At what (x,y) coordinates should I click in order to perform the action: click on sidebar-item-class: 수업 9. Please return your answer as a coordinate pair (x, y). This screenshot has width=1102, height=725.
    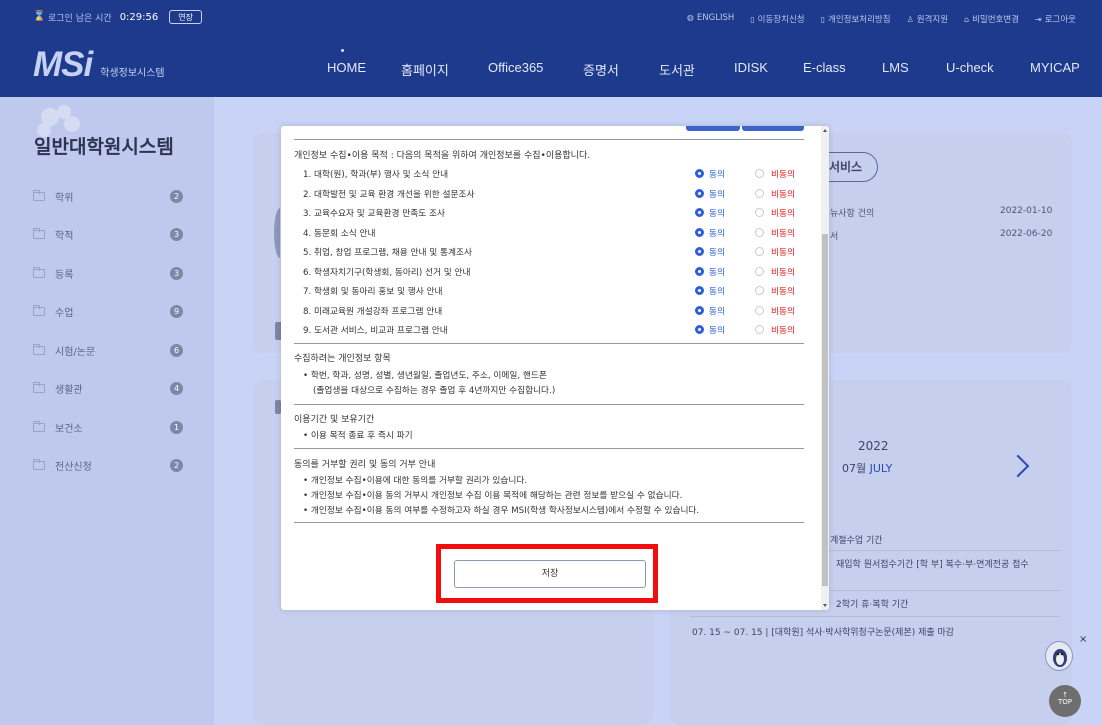
    Looking at the image, I should click on (113, 312).